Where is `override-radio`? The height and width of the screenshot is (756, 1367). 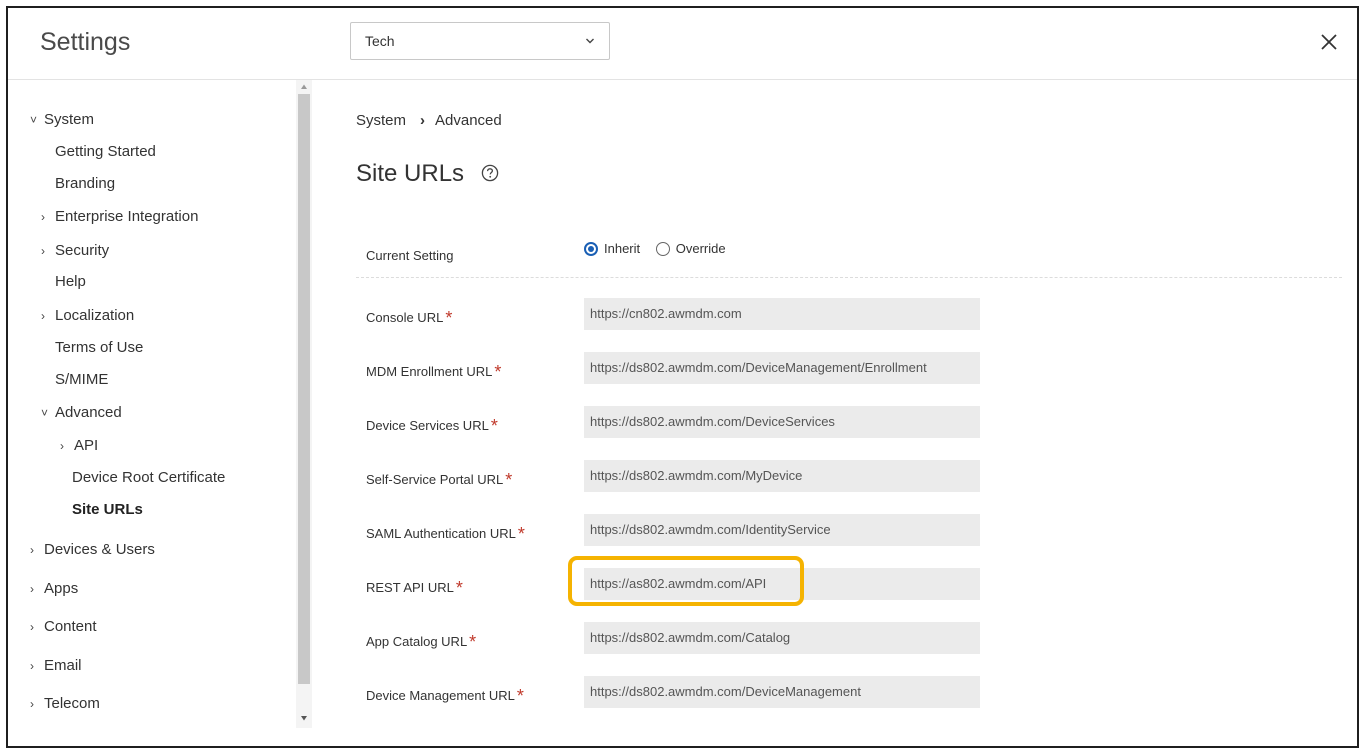 override-radio is located at coordinates (662, 248).